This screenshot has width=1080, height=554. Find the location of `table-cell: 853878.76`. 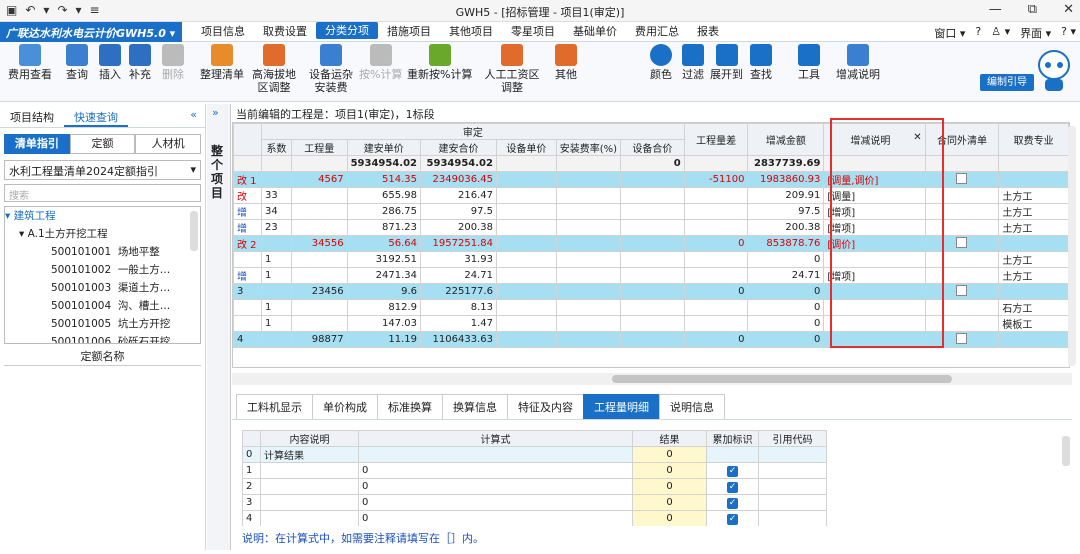

table-cell: 853878.76 is located at coordinates (786, 243).